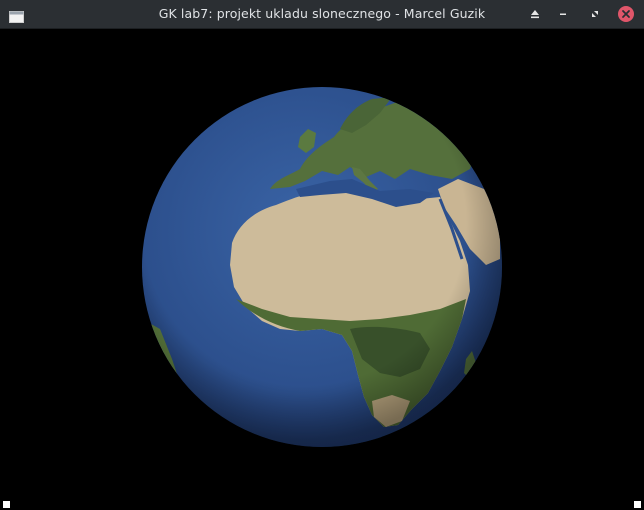  I want to click on resize-handle-left, so click(6, 504).